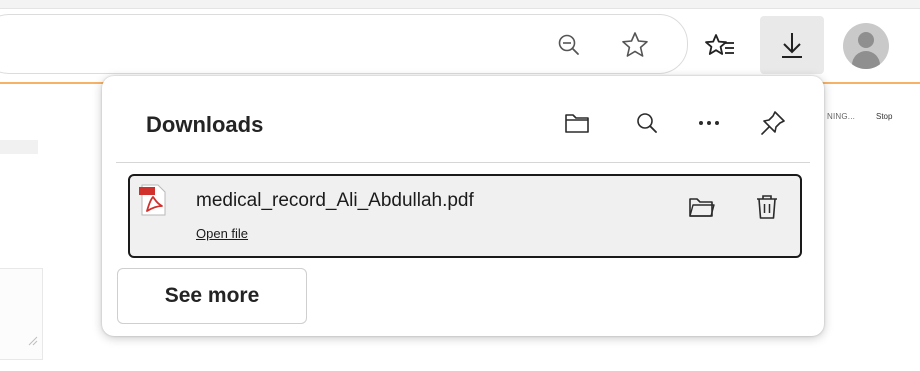 The width and height of the screenshot is (920, 371). I want to click on search-icon, so click(647, 123).